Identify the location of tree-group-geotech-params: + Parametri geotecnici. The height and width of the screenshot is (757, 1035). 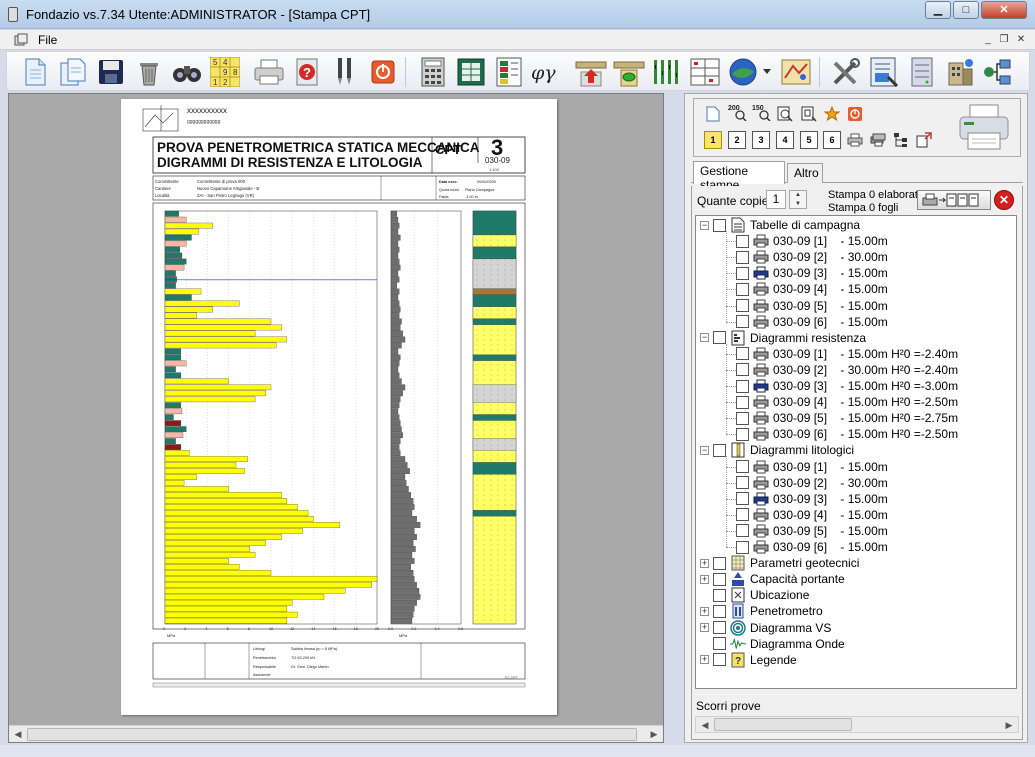
(779, 563).